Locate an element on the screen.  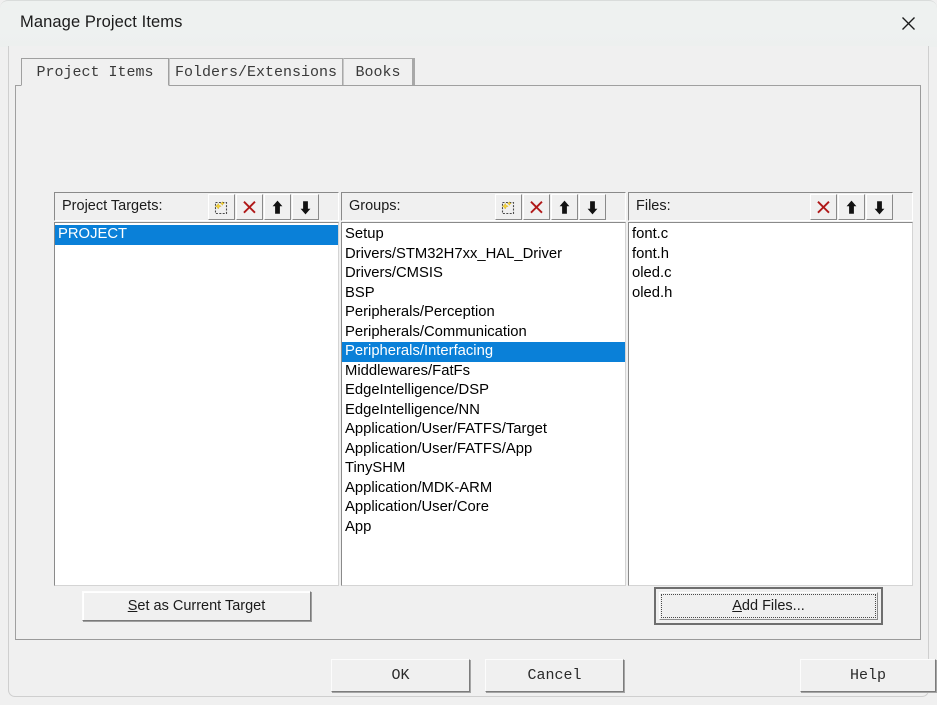
list-item: EdgeIntelligence/DSP is located at coordinates (483, 391).